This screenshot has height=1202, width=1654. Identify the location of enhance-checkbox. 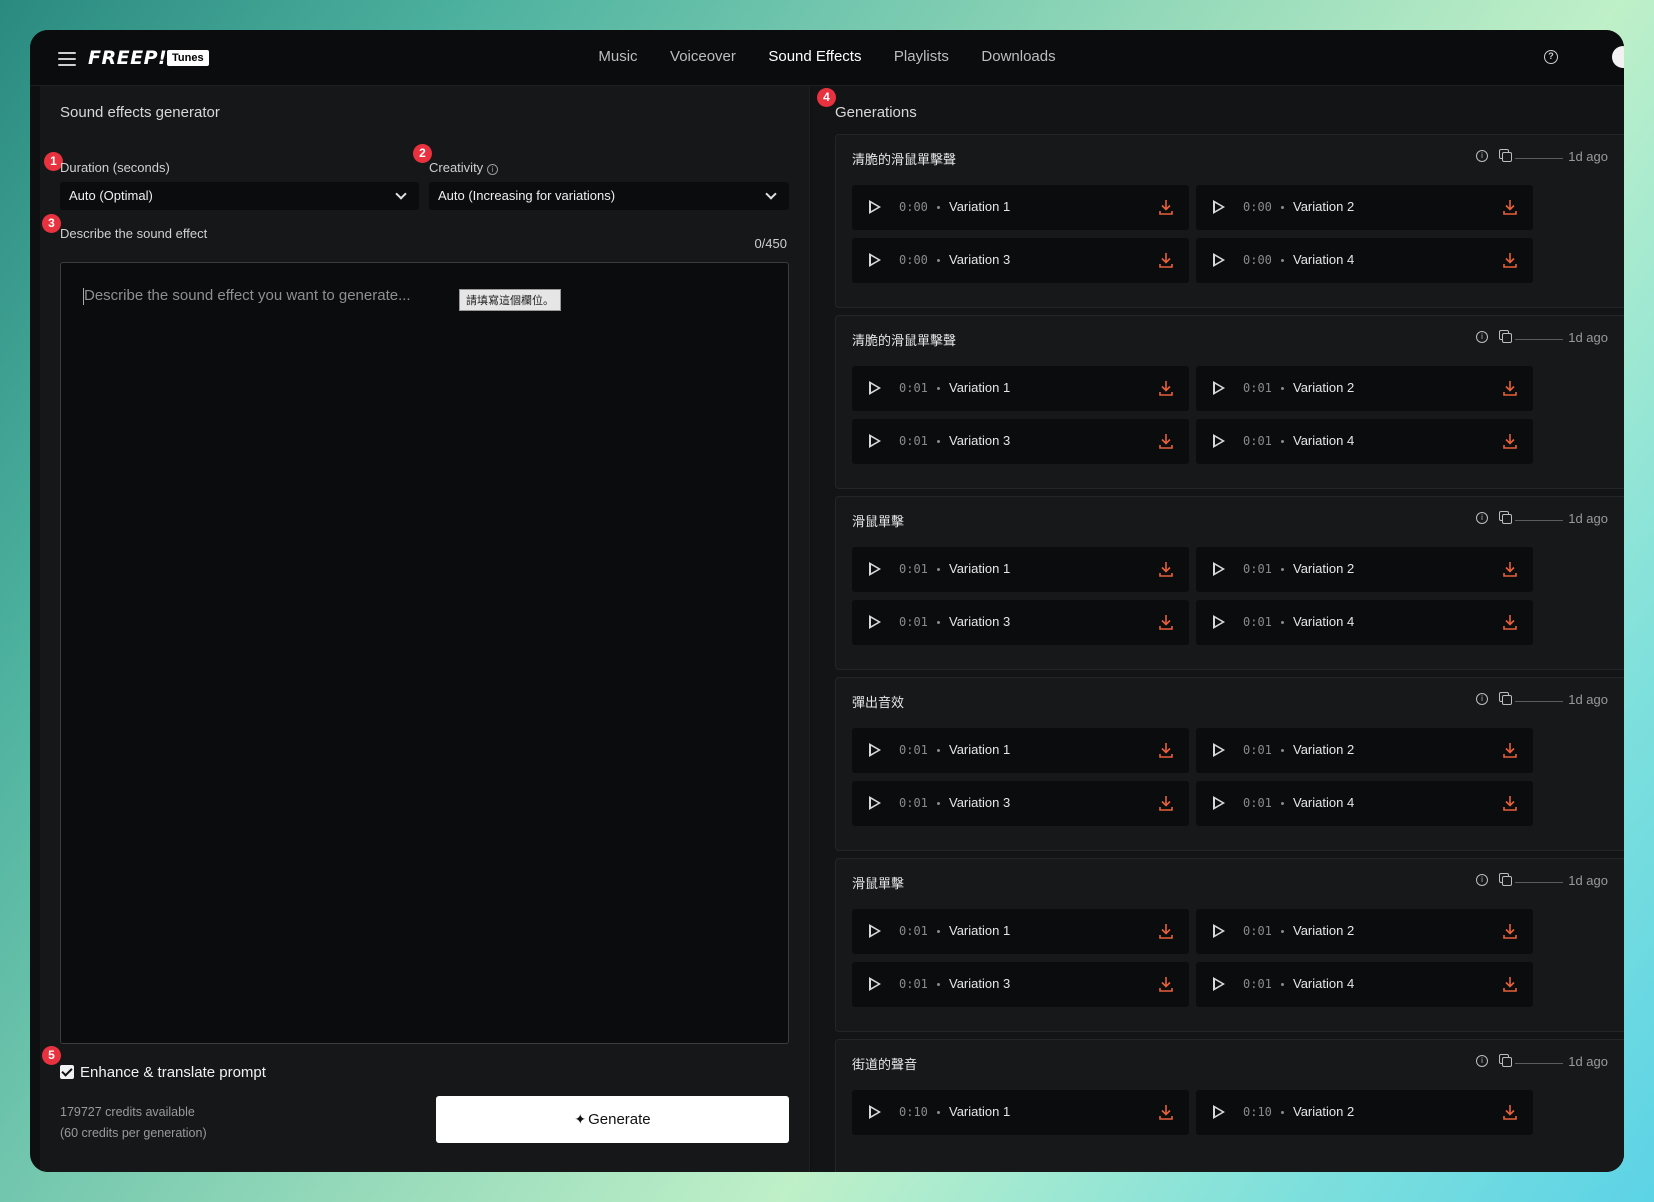
(67, 1072).